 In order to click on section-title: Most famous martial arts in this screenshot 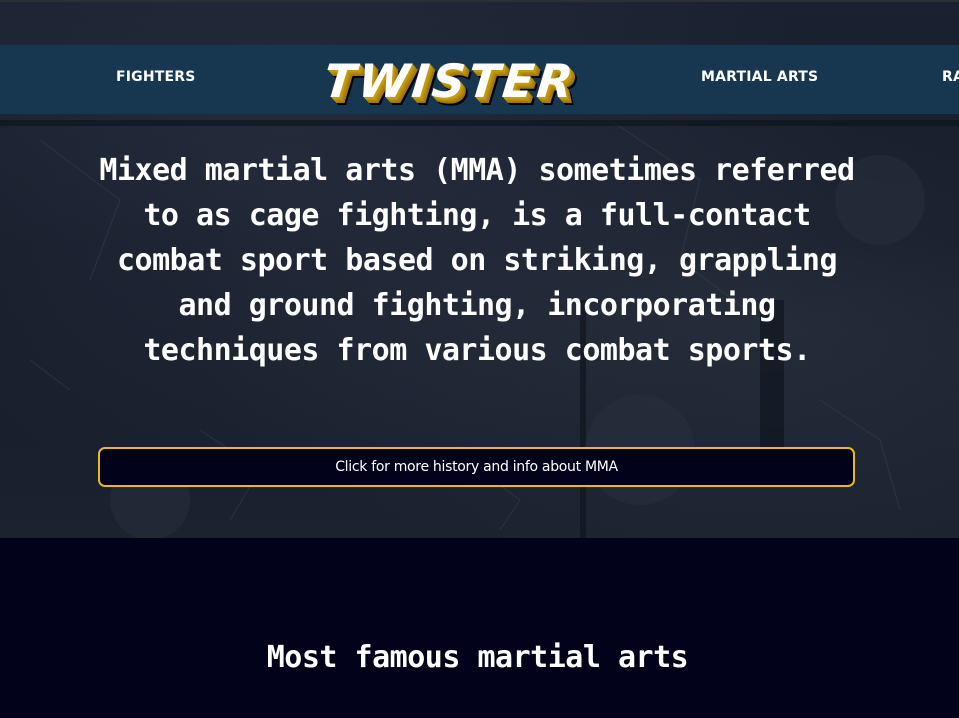, I will do `click(477, 657)`.